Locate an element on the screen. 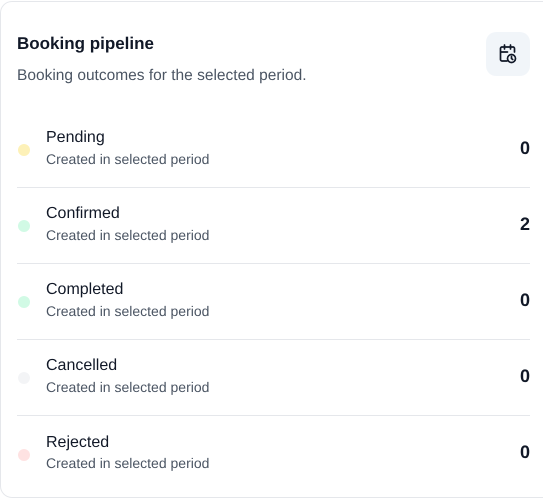 This screenshot has width=543, height=499. calendar-button is located at coordinates (508, 54).